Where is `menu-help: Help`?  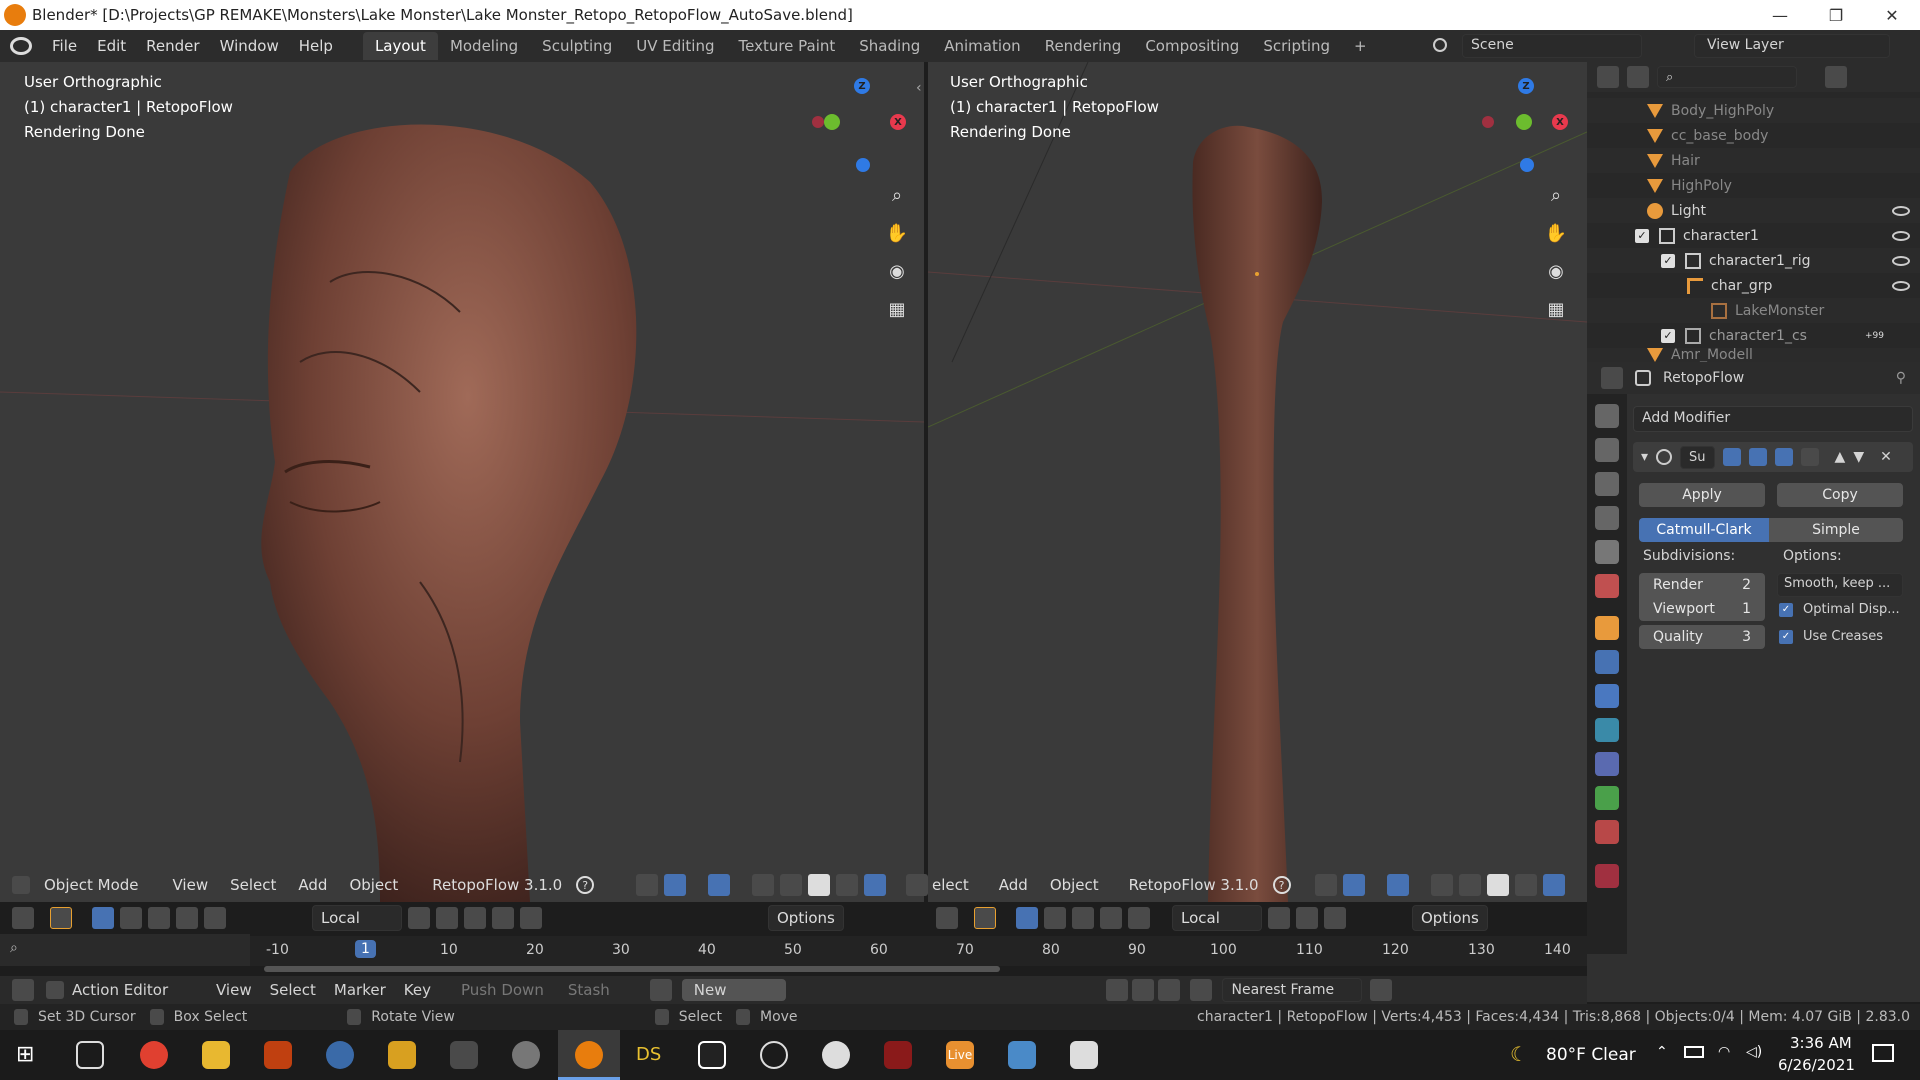 menu-help: Help is located at coordinates (316, 46).